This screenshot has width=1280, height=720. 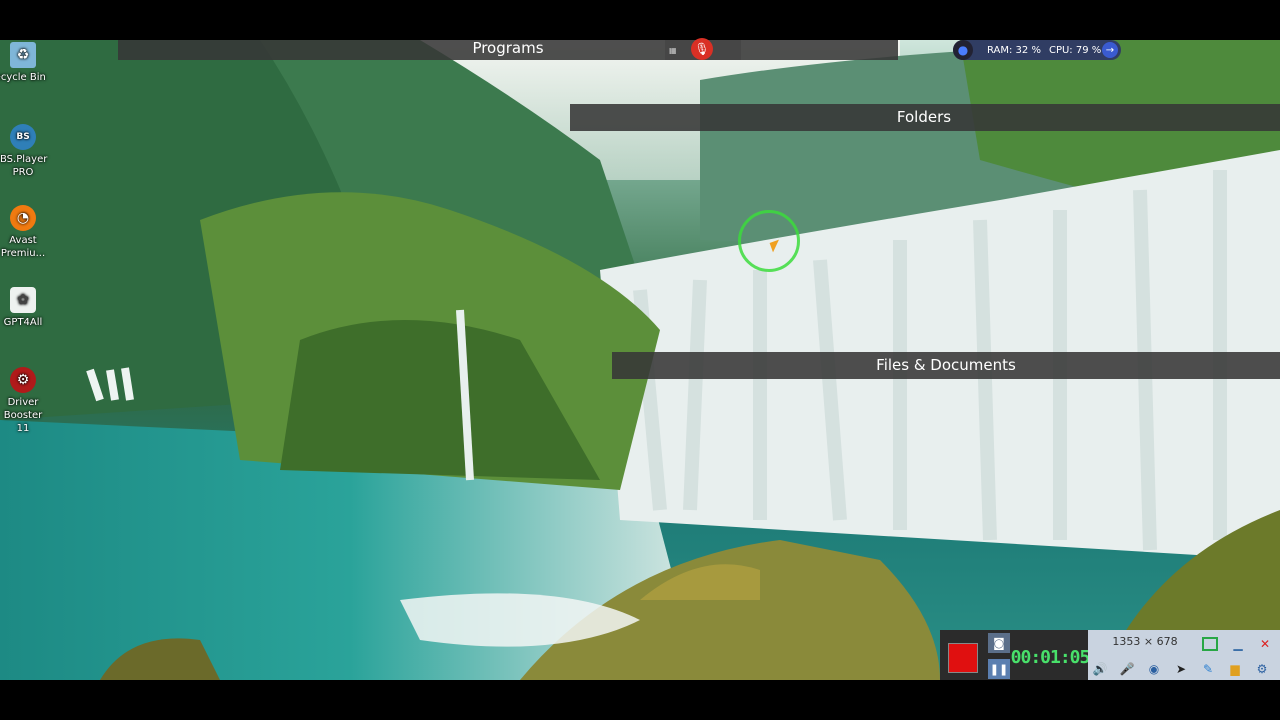 I want to click on capture-dimensions: 1353 × 678, so click(x=1145, y=641).